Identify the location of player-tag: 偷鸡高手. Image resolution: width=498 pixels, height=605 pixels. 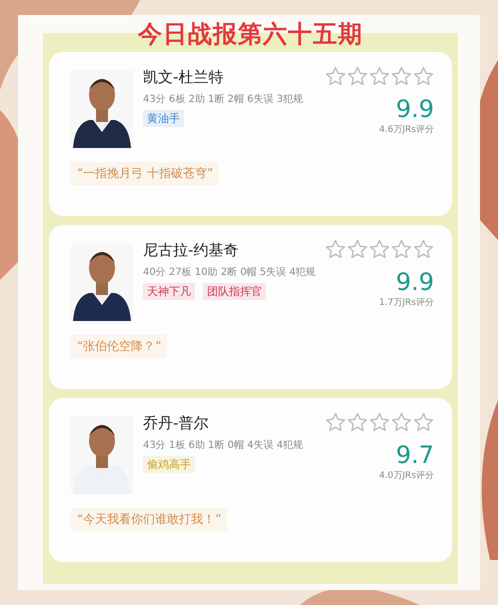
(169, 464).